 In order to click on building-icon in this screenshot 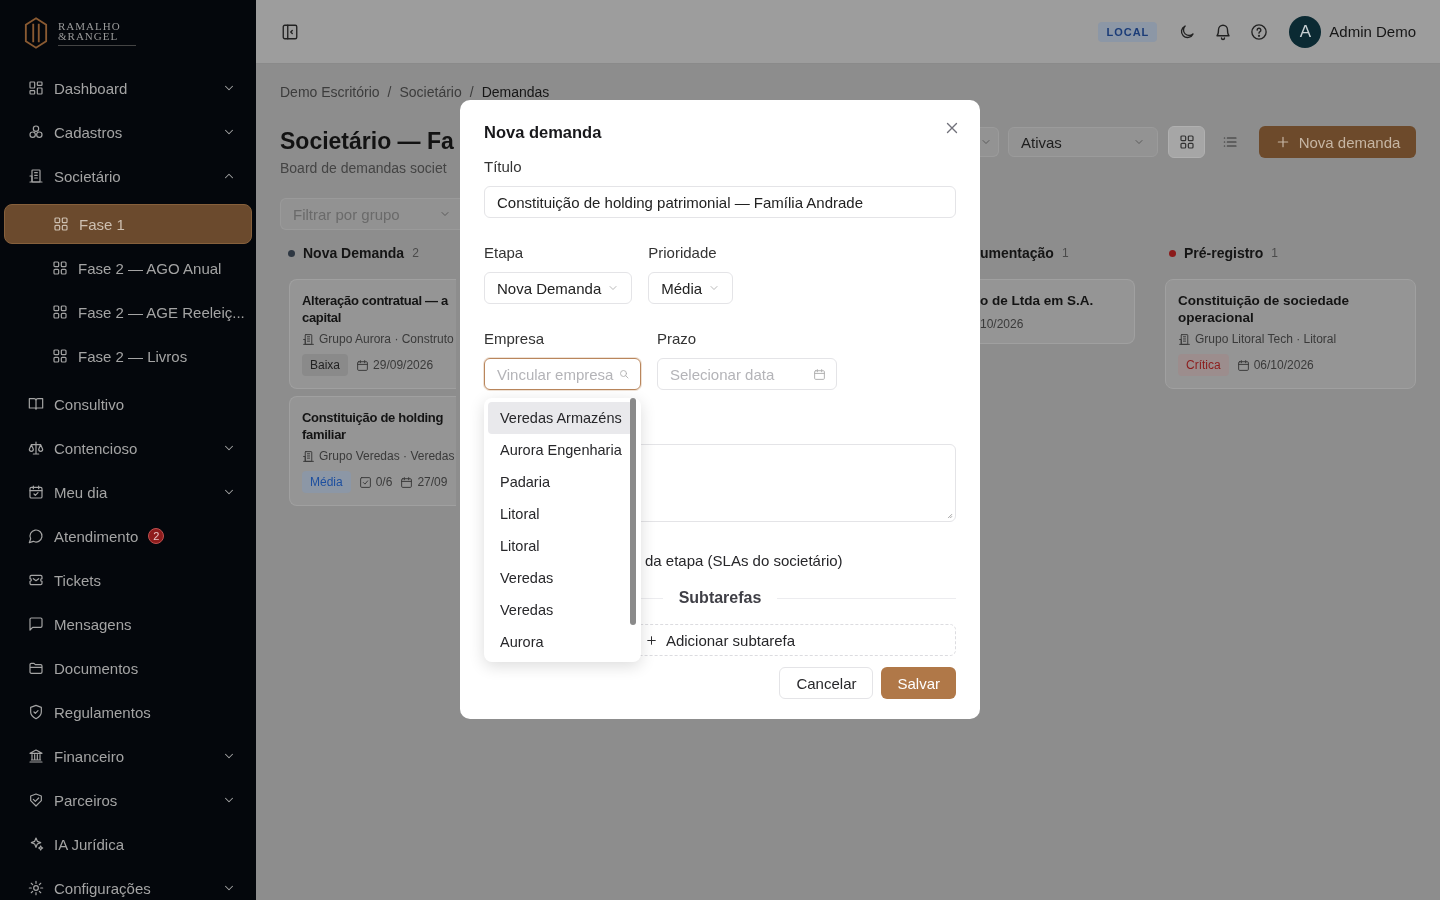, I will do `click(36, 176)`.